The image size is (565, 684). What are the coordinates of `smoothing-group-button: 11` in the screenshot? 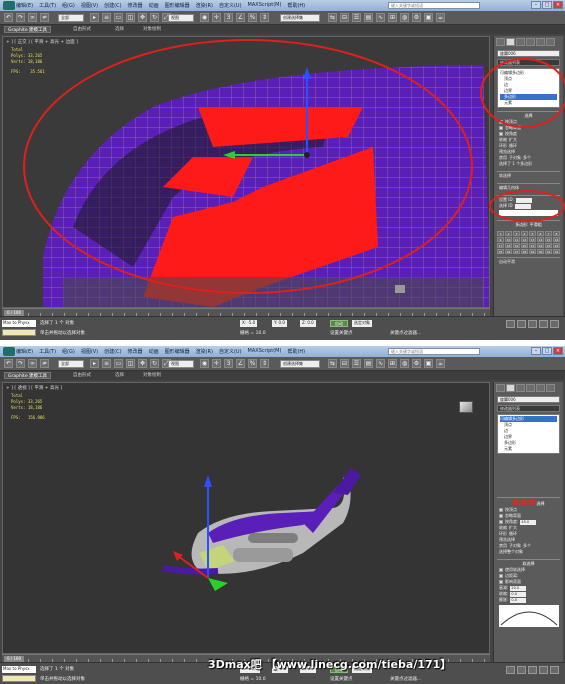 It's located at (516, 239).